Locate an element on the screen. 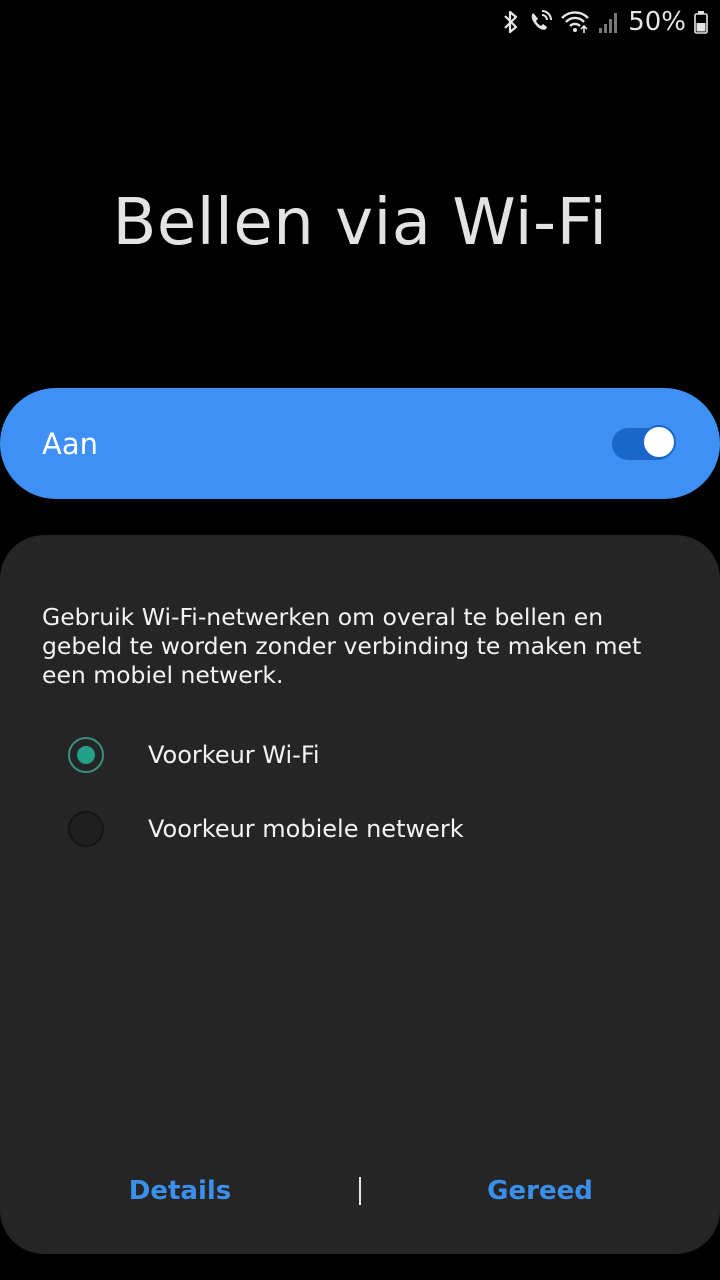  master-switch-label: Aan is located at coordinates (70, 443).